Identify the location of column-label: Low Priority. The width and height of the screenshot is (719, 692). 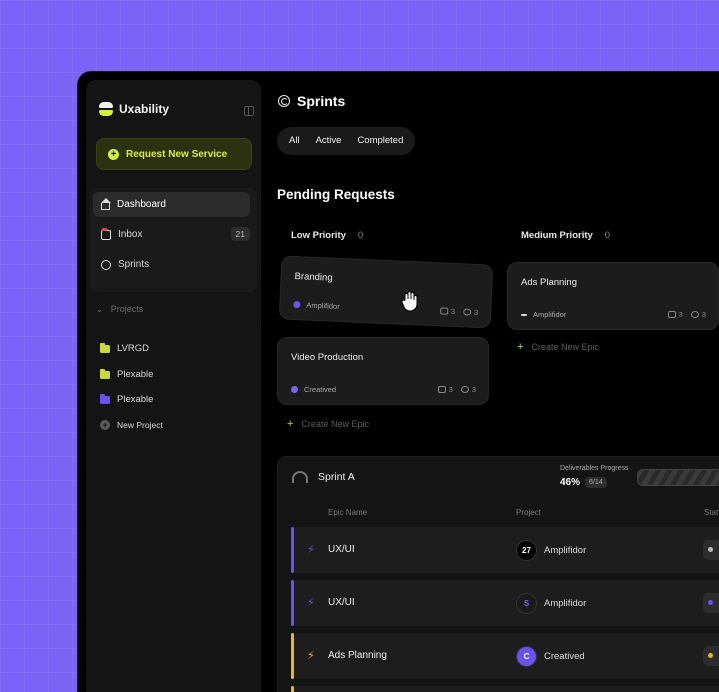
(318, 235).